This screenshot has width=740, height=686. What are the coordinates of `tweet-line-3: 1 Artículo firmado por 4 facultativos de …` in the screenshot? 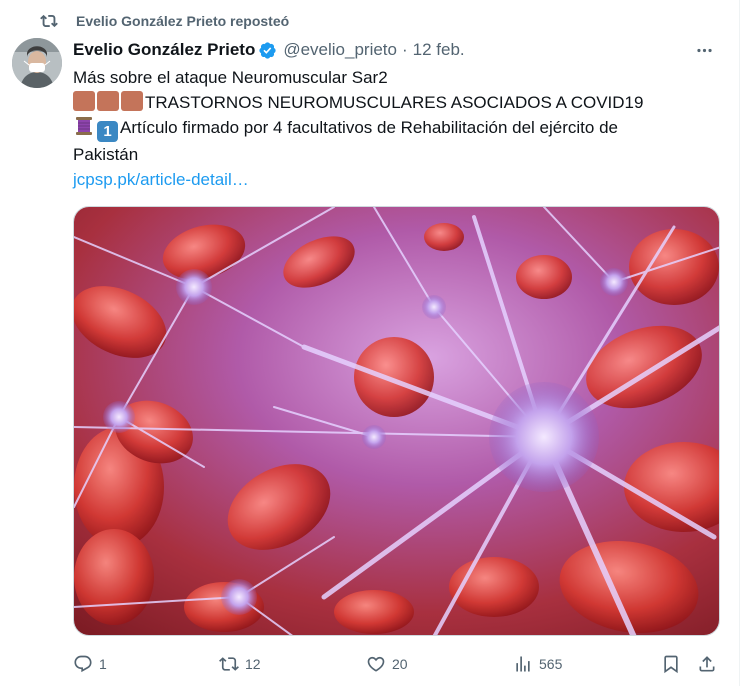 It's located at (393, 128).